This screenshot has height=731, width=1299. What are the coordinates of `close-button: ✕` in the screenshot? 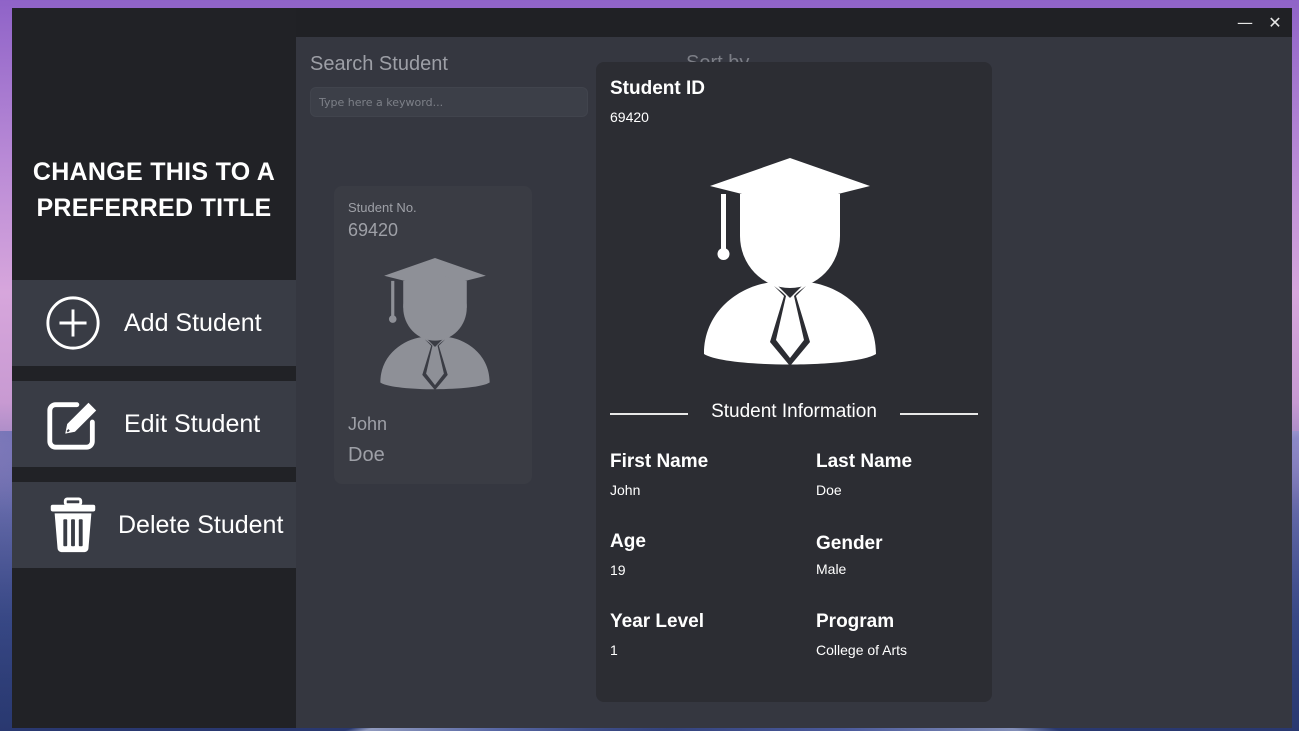 It's located at (1275, 22).